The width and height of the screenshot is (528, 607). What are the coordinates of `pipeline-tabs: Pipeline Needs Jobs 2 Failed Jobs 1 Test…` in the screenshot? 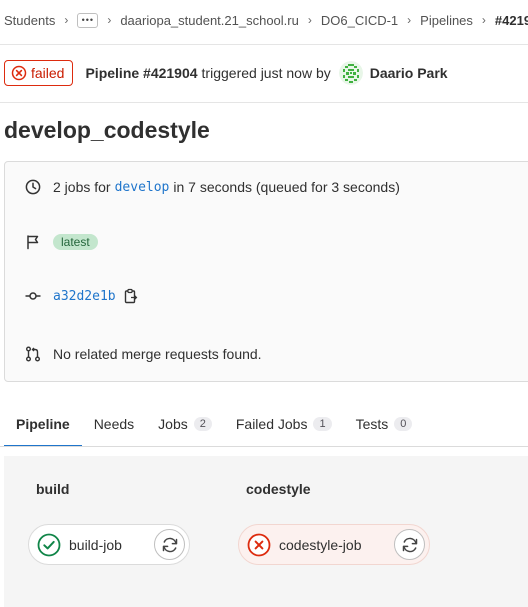 It's located at (214, 424).